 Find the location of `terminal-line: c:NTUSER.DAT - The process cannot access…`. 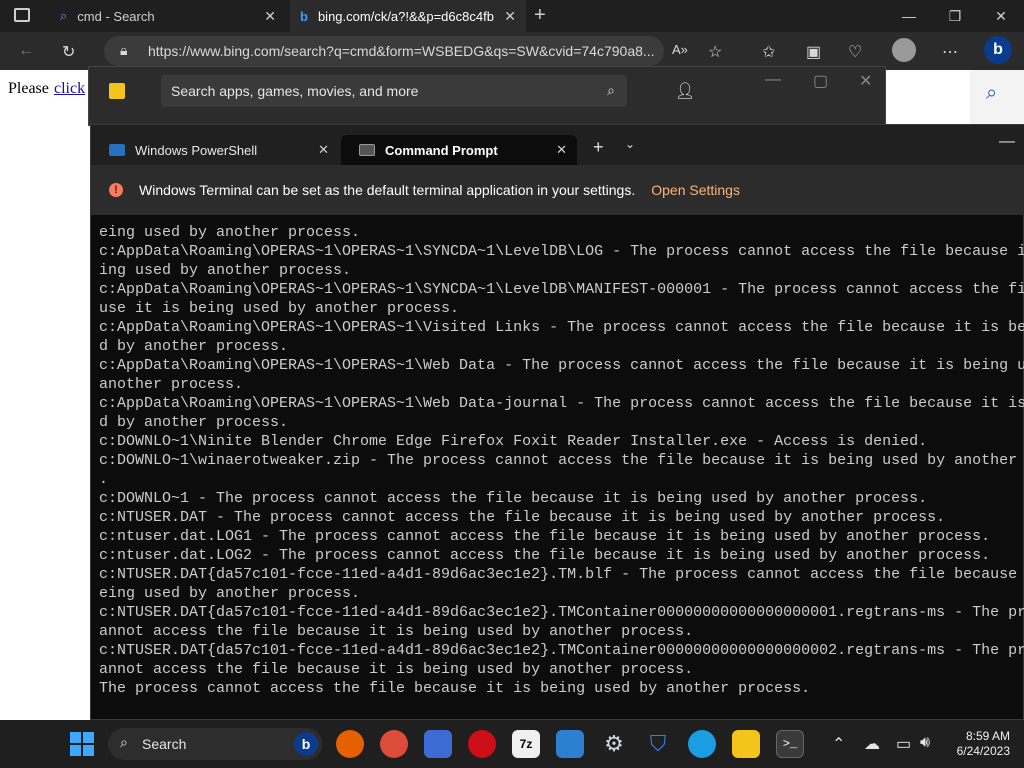

terminal-line: c:NTUSER.DAT - The process cannot access… is located at coordinates (522, 517).